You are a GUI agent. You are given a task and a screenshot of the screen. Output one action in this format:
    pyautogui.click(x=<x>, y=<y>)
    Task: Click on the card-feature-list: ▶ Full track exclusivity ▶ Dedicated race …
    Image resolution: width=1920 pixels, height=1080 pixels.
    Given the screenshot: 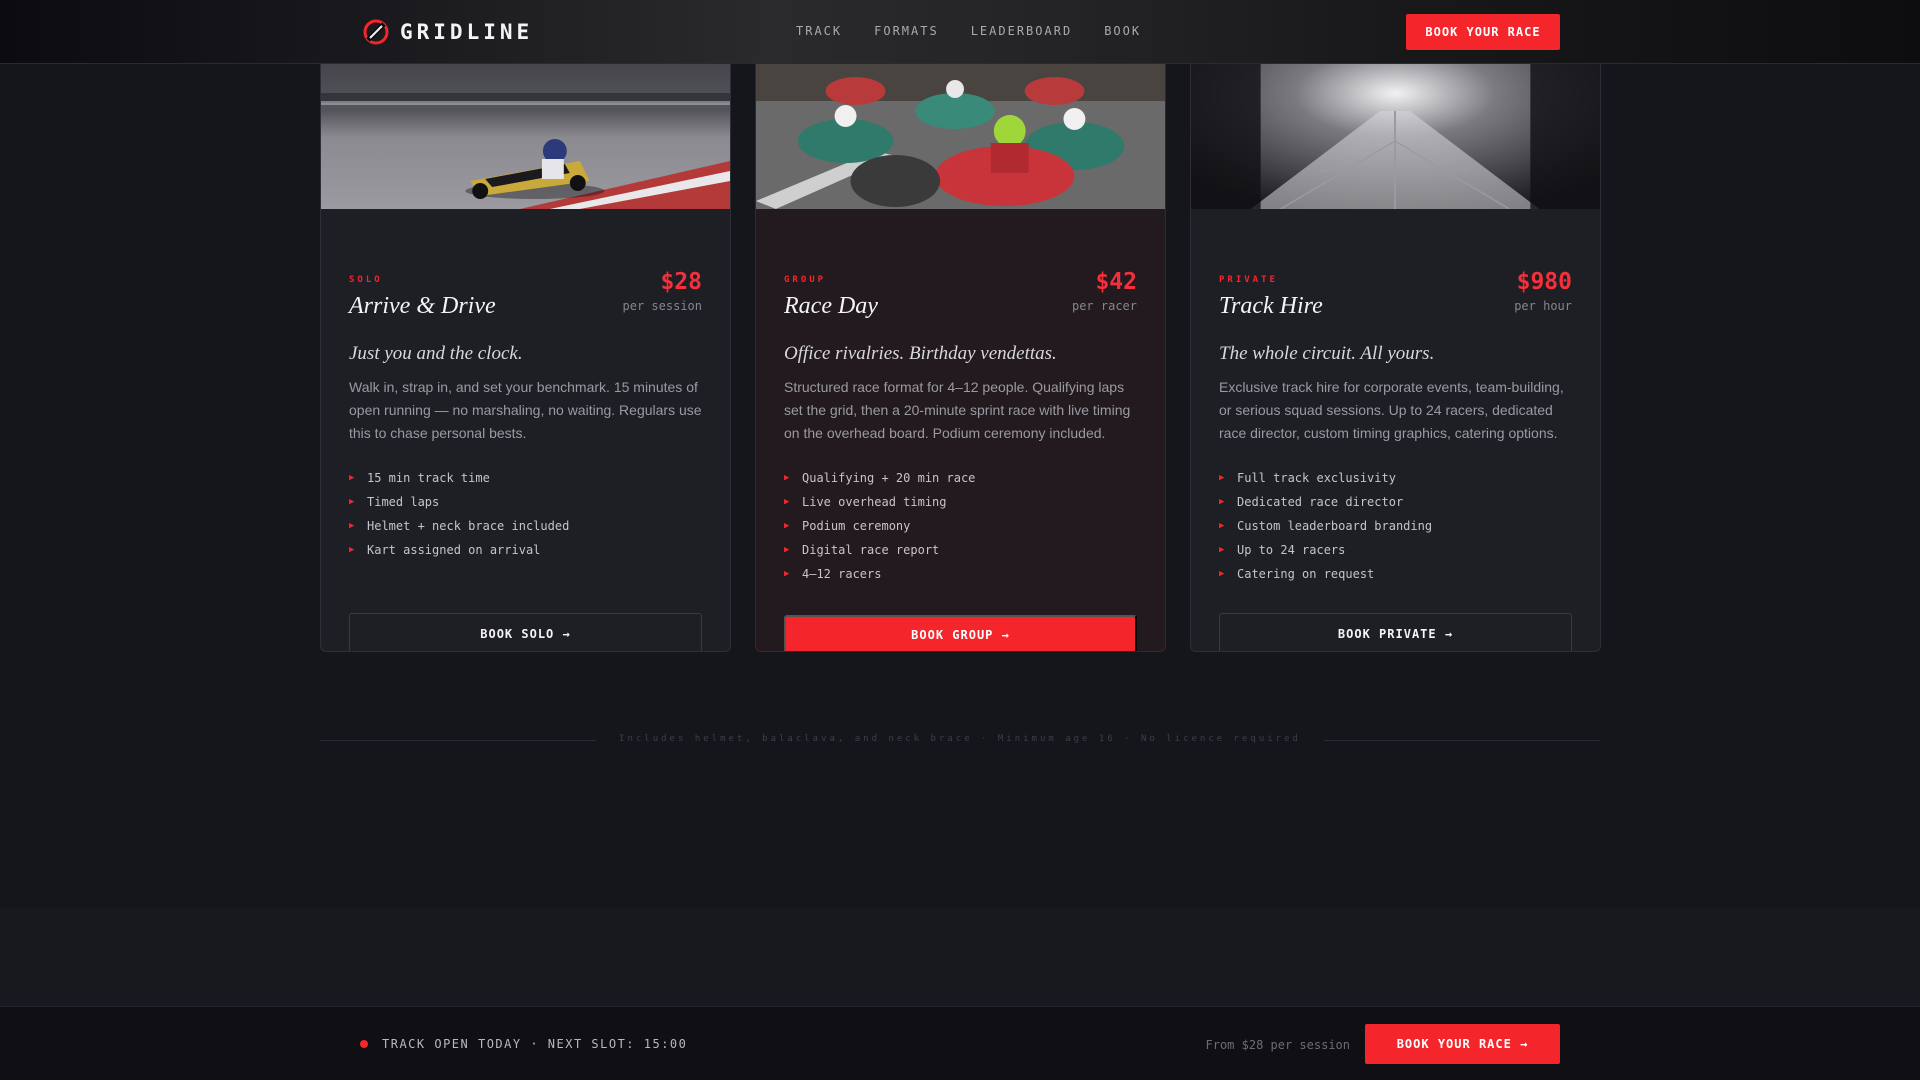 What is the action you would take?
    pyautogui.click(x=1325, y=526)
    